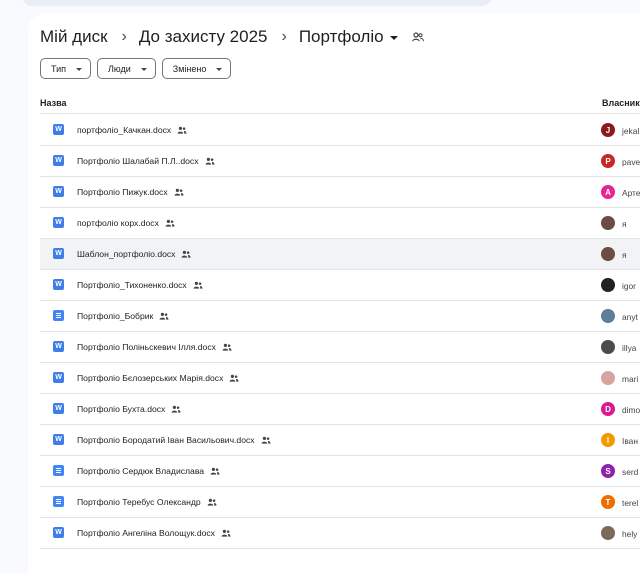 The width and height of the screenshot is (640, 574). Describe the element at coordinates (196, 68) in the screenshot. I see `filter-modified-chip: Змінено` at that location.